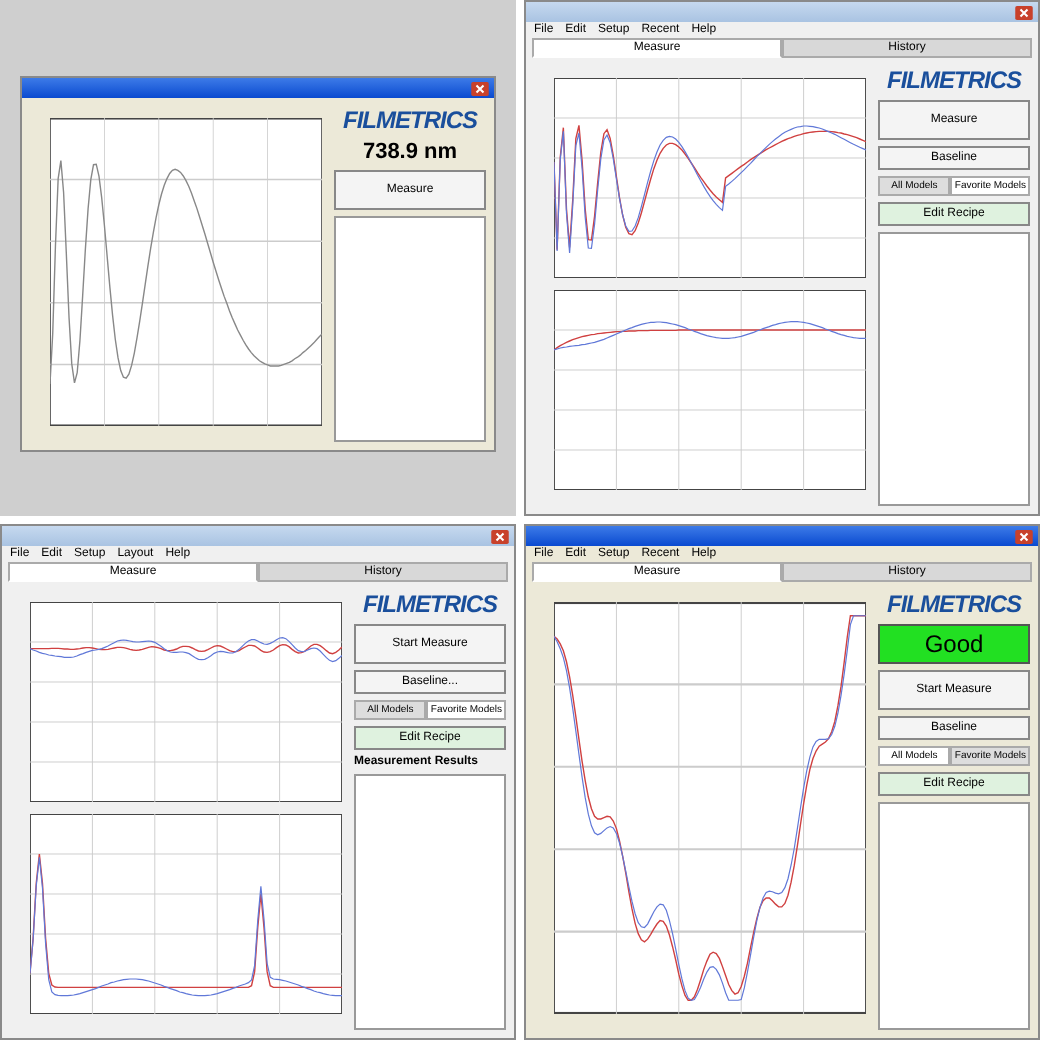  Describe the element at coordinates (954, 644) in the screenshot. I see `status-badge: Good` at that location.